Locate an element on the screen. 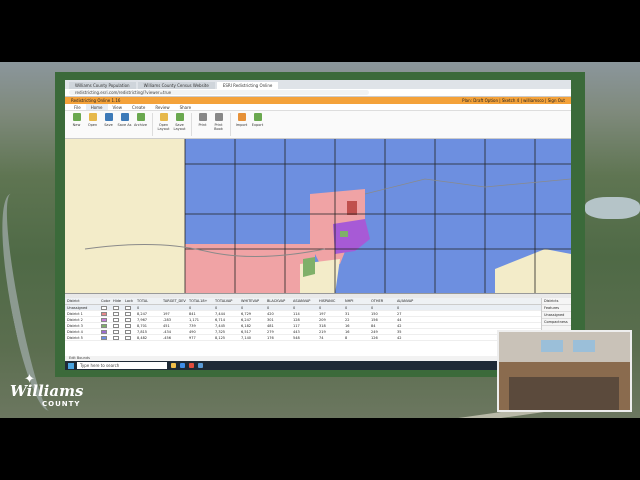  ribbon-button-new: New is located at coordinates (76, 124).